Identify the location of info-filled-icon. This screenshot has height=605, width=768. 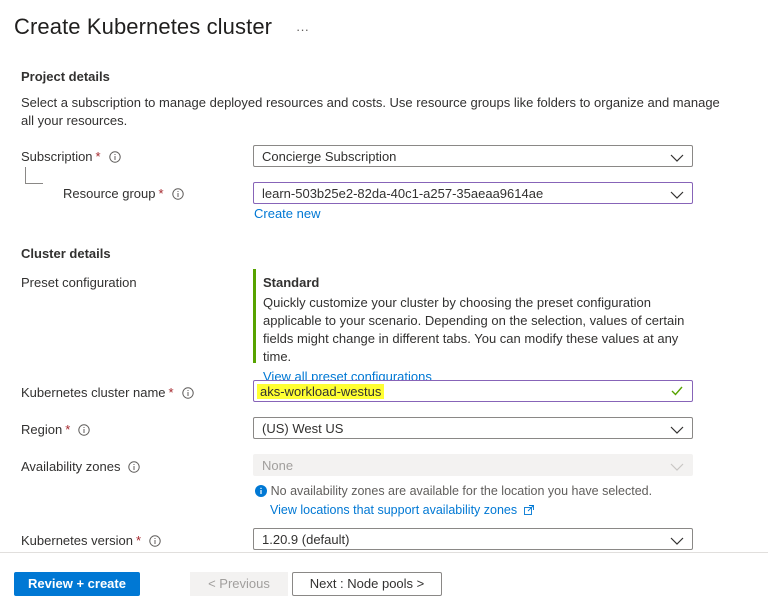
(261, 492).